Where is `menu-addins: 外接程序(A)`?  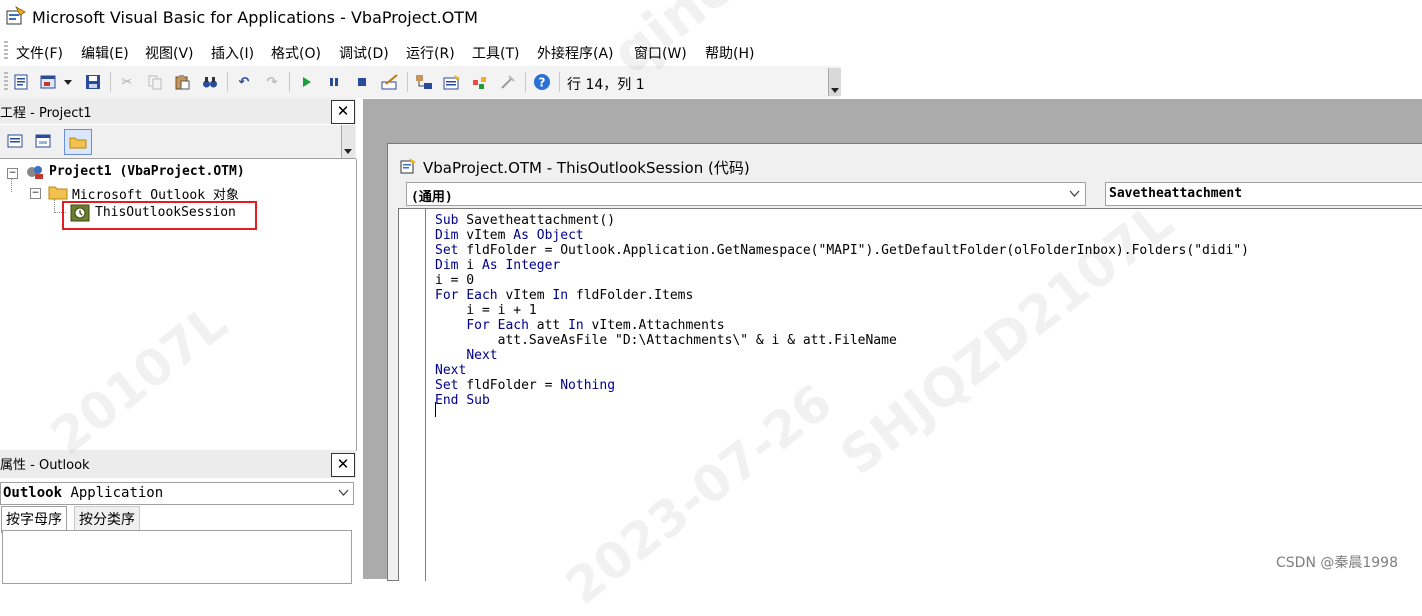 menu-addins: 外接程序(A) is located at coordinates (575, 53).